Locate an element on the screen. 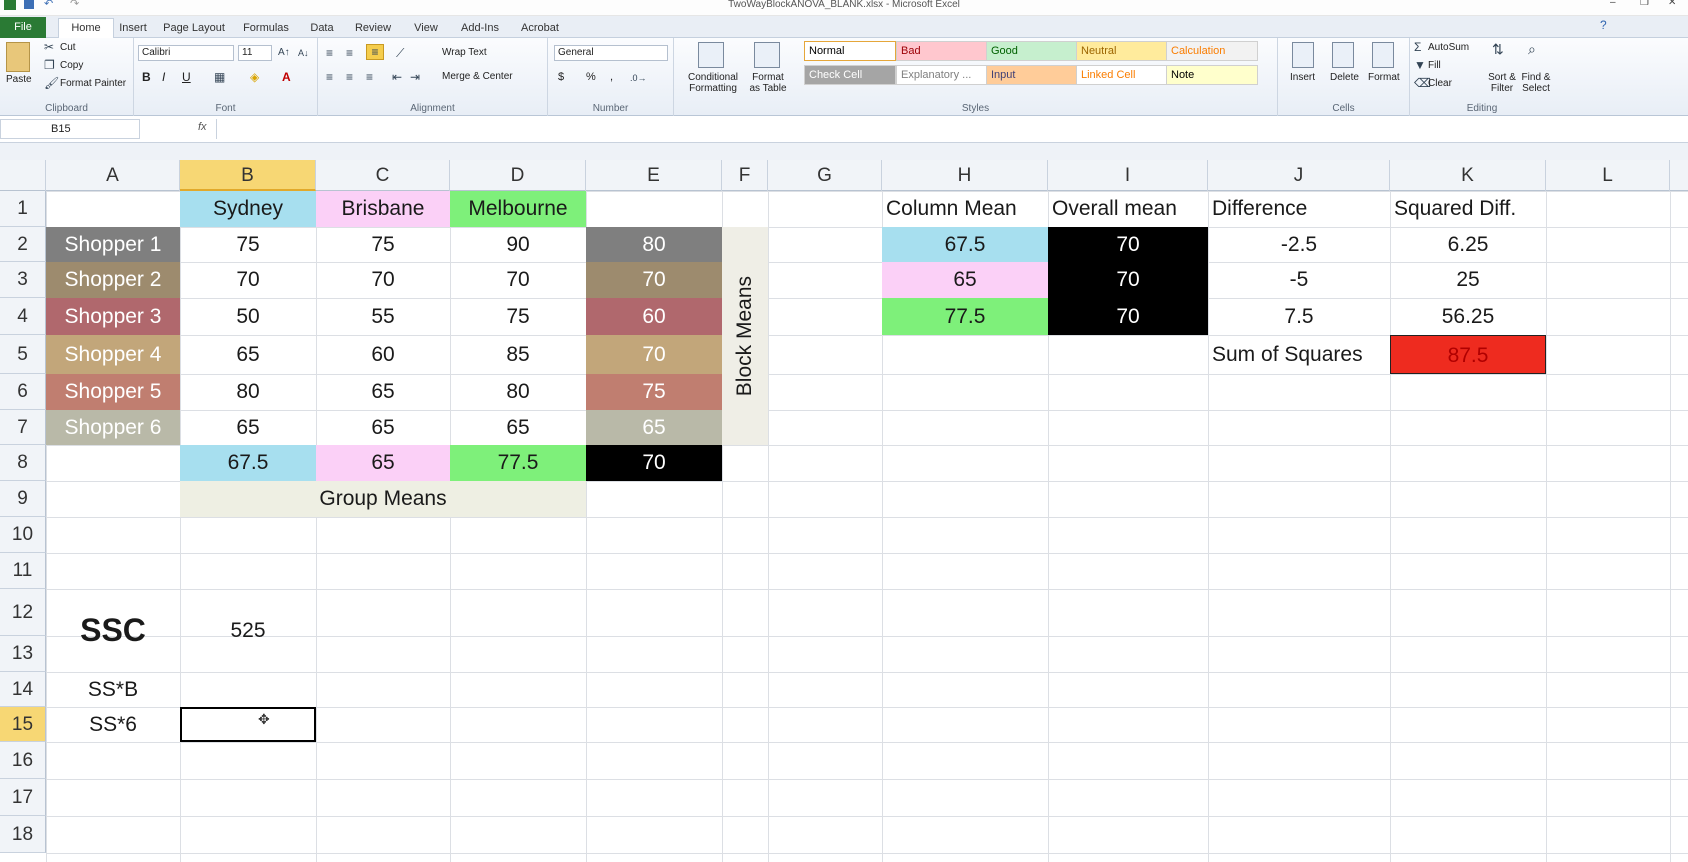 The width and height of the screenshot is (1688, 862). row-header-7: 7 is located at coordinates (23, 427).